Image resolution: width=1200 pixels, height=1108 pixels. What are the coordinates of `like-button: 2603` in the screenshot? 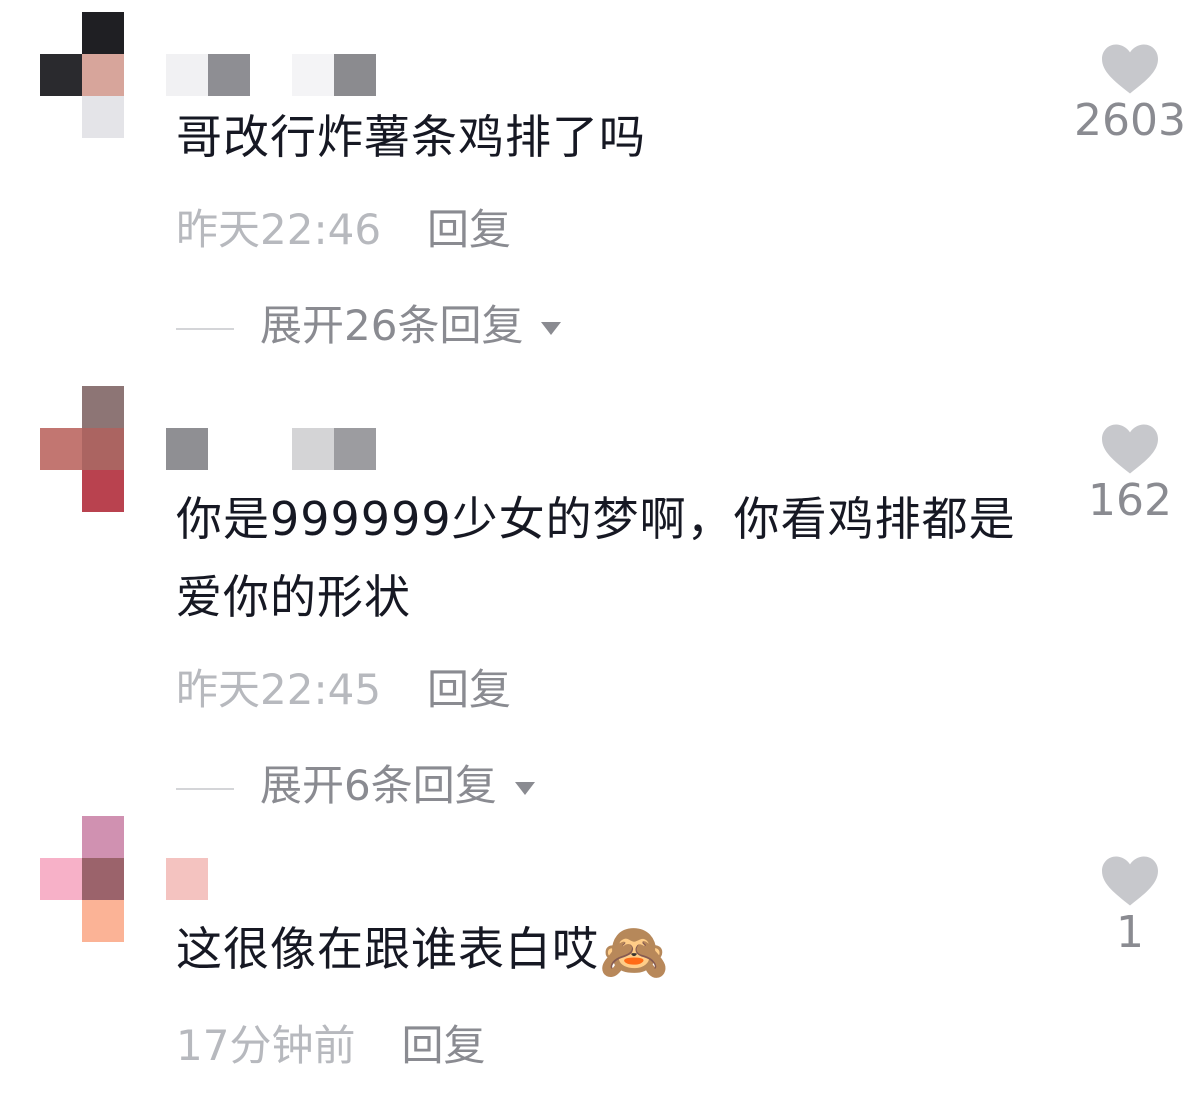 It's located at (1130, 96).